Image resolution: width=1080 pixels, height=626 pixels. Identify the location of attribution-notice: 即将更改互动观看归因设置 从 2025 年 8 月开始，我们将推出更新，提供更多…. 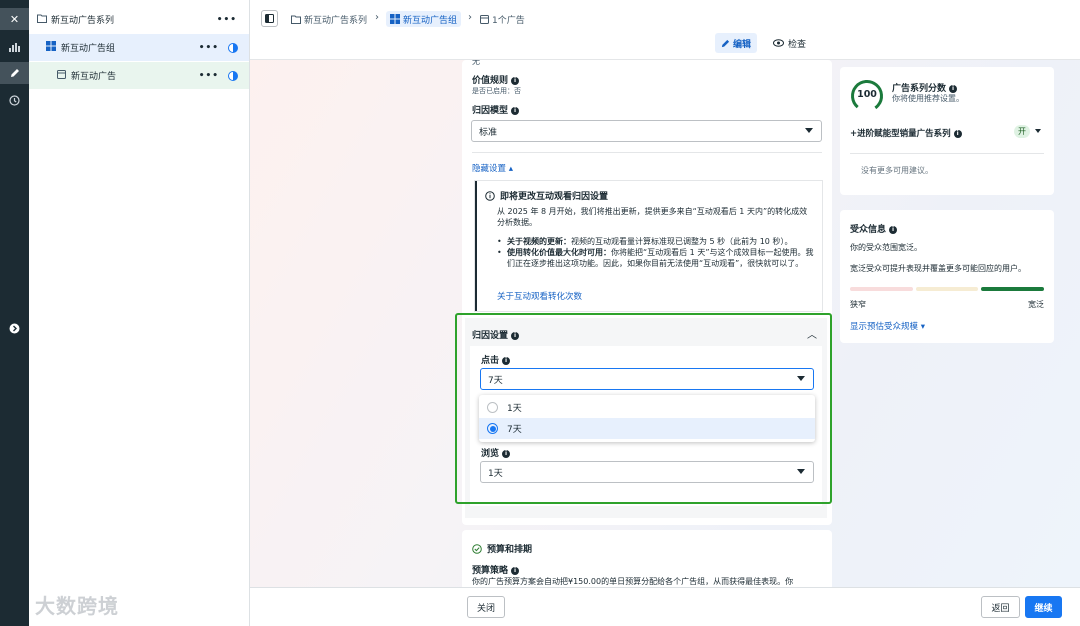
(648, 246).